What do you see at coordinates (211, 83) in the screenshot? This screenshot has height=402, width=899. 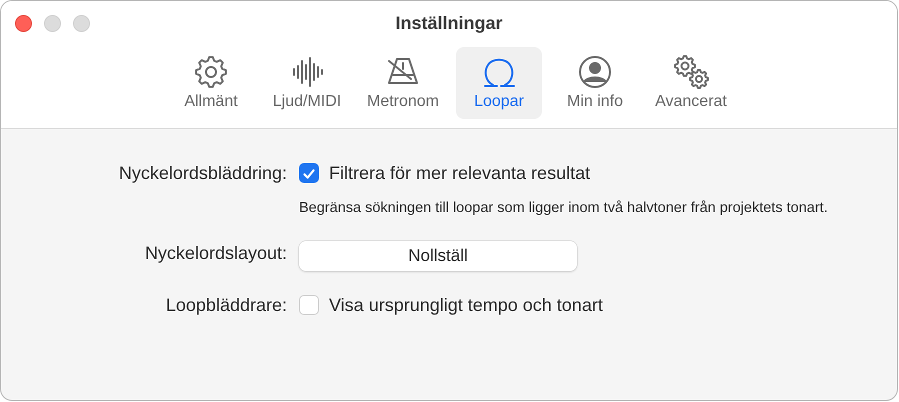 I see `toolbar-tab: Allmänt` at bounding box center [211, 83].